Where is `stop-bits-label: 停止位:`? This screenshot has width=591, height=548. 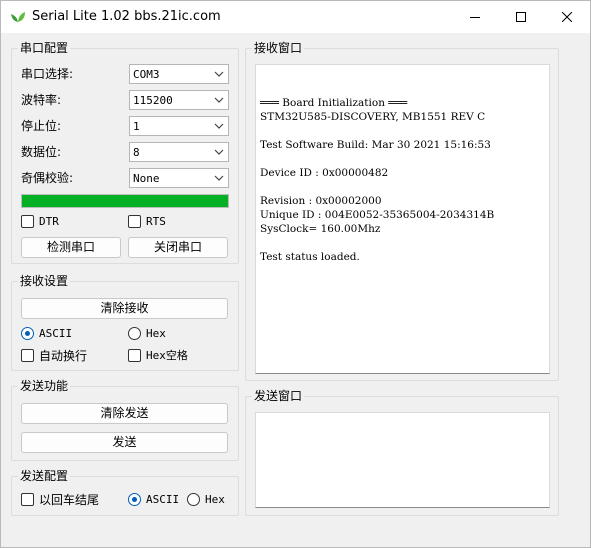 stop-bits-label: 停止位: is located at coordinates (41, 126).